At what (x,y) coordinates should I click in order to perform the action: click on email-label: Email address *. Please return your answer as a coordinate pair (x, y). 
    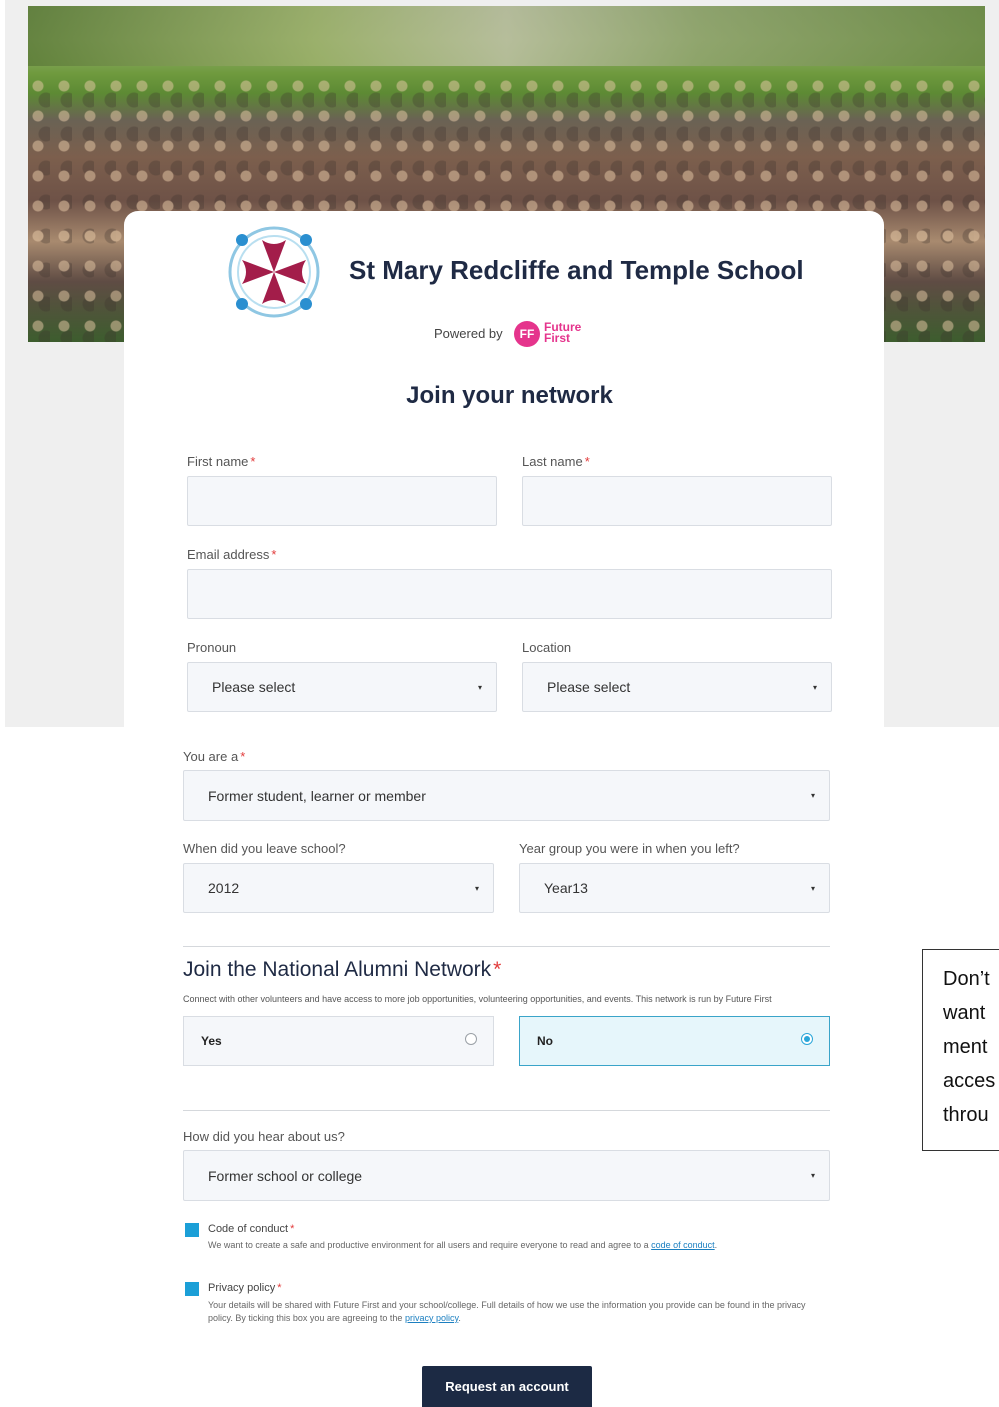
    Looking at the image, I should click on (231, 554).